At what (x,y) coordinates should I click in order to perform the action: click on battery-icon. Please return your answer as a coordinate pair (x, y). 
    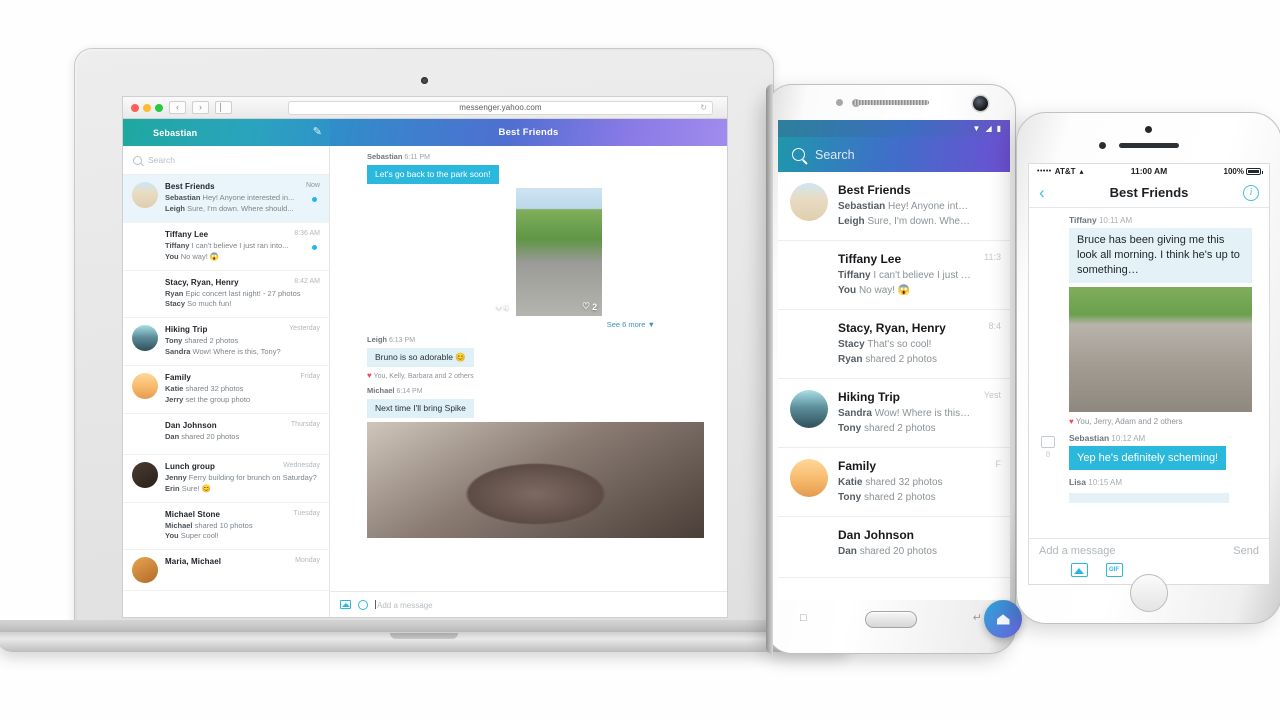
    Looking at the image, I should click on (1254, 171).